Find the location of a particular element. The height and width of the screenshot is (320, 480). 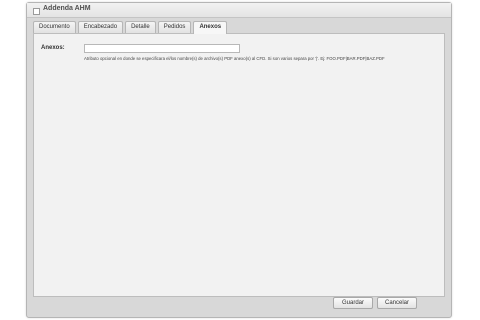

tab-detalle: Detalle is located at coordinates (140, 27).